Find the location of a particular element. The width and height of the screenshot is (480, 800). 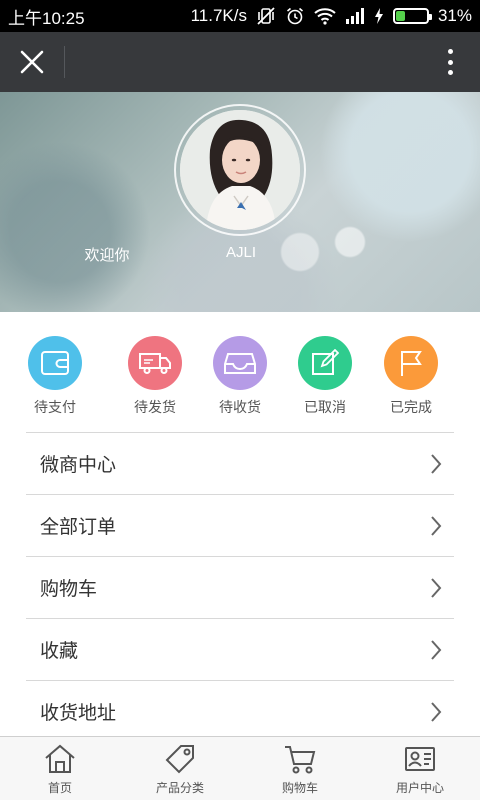

more-vertical-icon is located at coordinates (450, 51).